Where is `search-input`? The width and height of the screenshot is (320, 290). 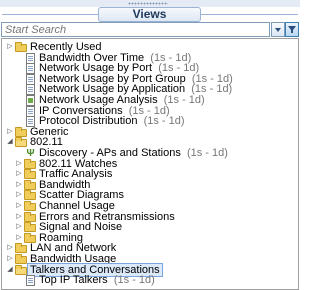
search-input is located at coordinates (135, 29).